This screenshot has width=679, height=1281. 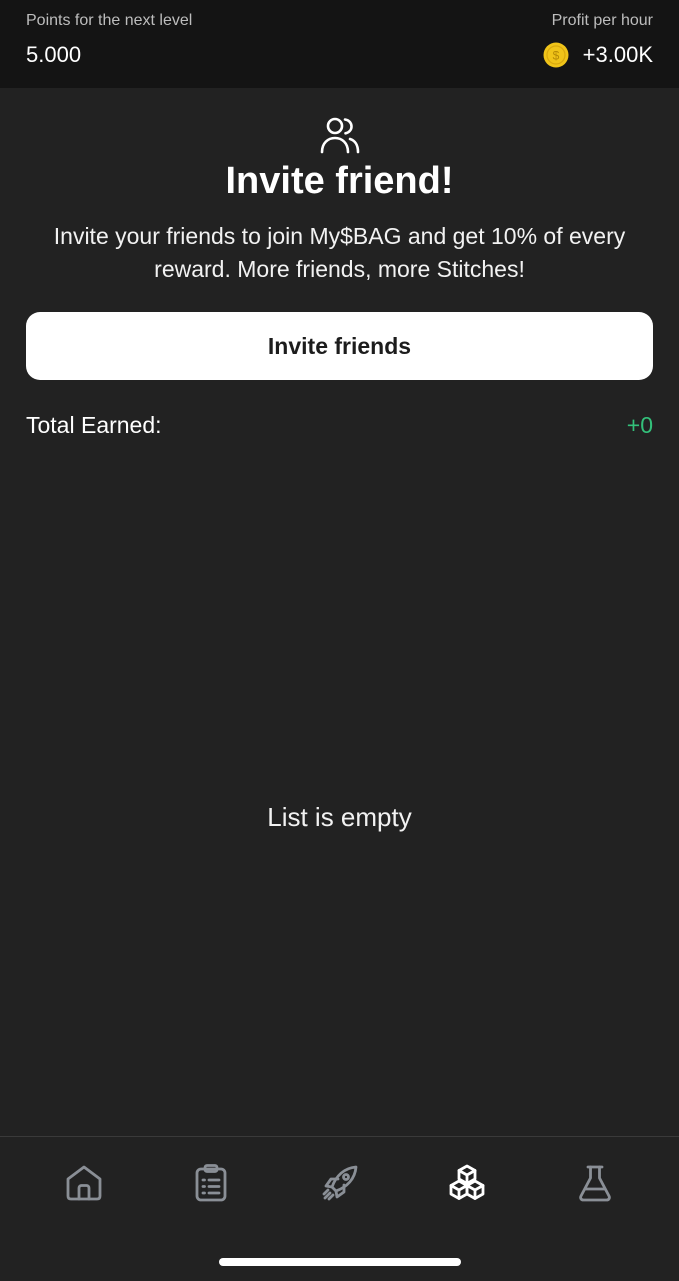 What do you see at coordinates (339, 817) in the screenshot?
I see `empty-list-message: List is empty` at bounding box center [339, 817].